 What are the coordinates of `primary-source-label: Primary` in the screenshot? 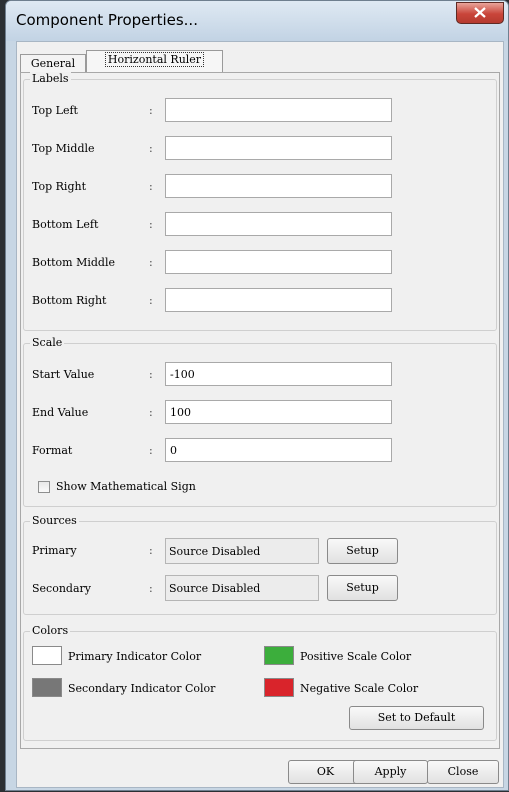 It's located at (54, 550).